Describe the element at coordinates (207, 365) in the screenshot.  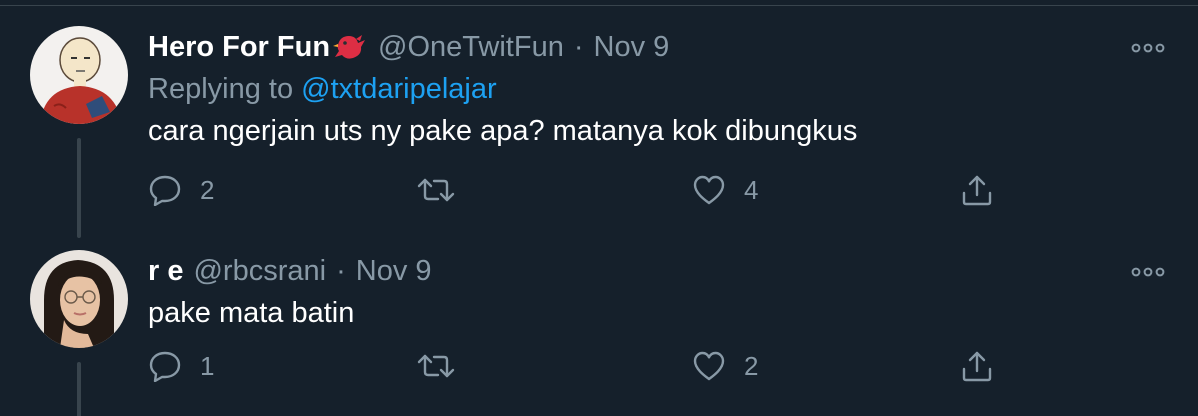
I see `reply-count: 1` at that location.